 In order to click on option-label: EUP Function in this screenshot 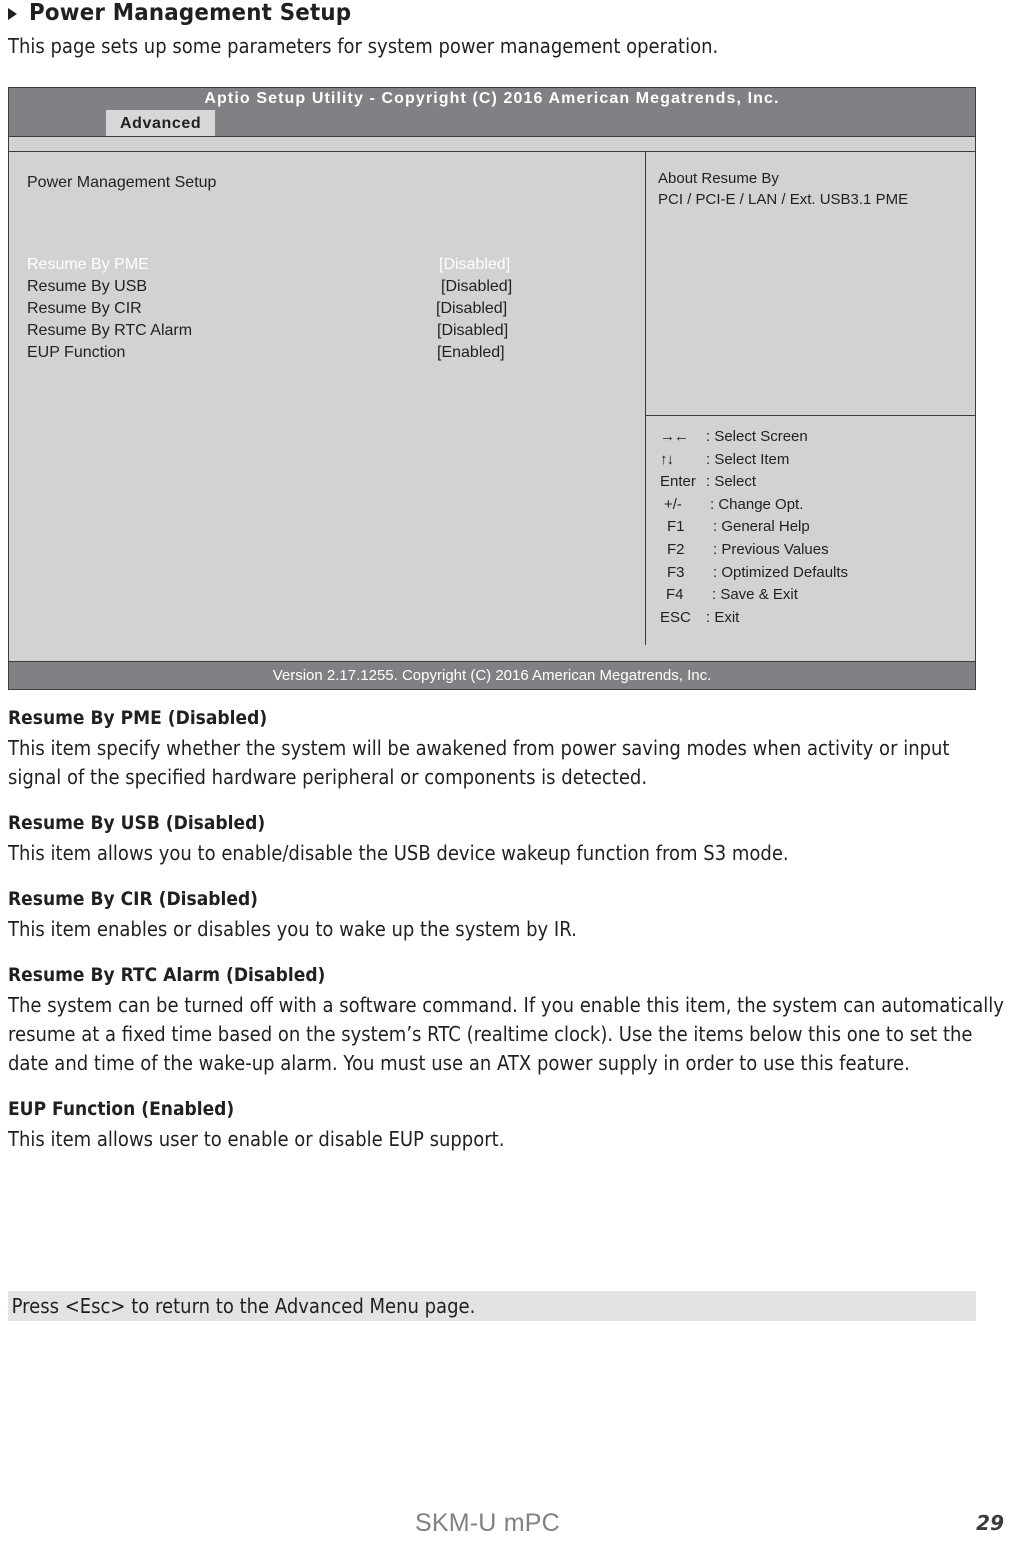, I will do `click(76, 352)`.